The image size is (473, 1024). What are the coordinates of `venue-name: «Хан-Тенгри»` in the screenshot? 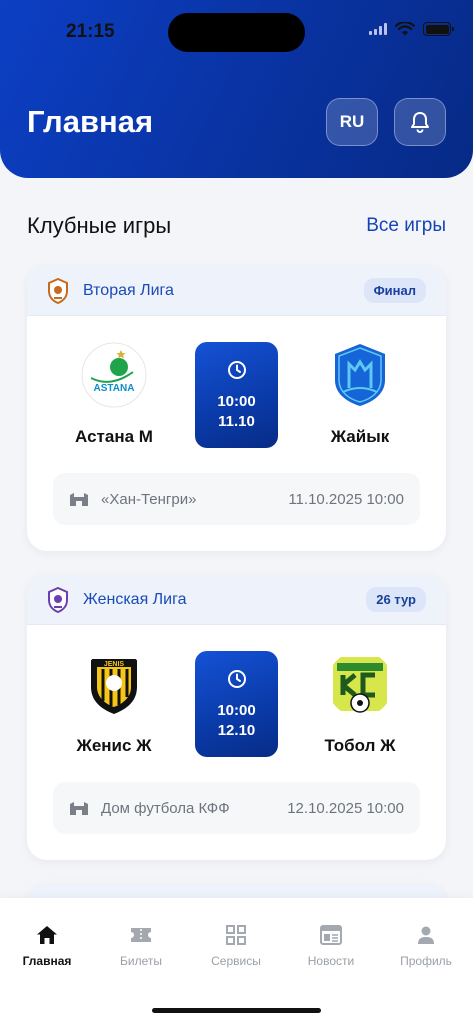 It's located at (149, 499).